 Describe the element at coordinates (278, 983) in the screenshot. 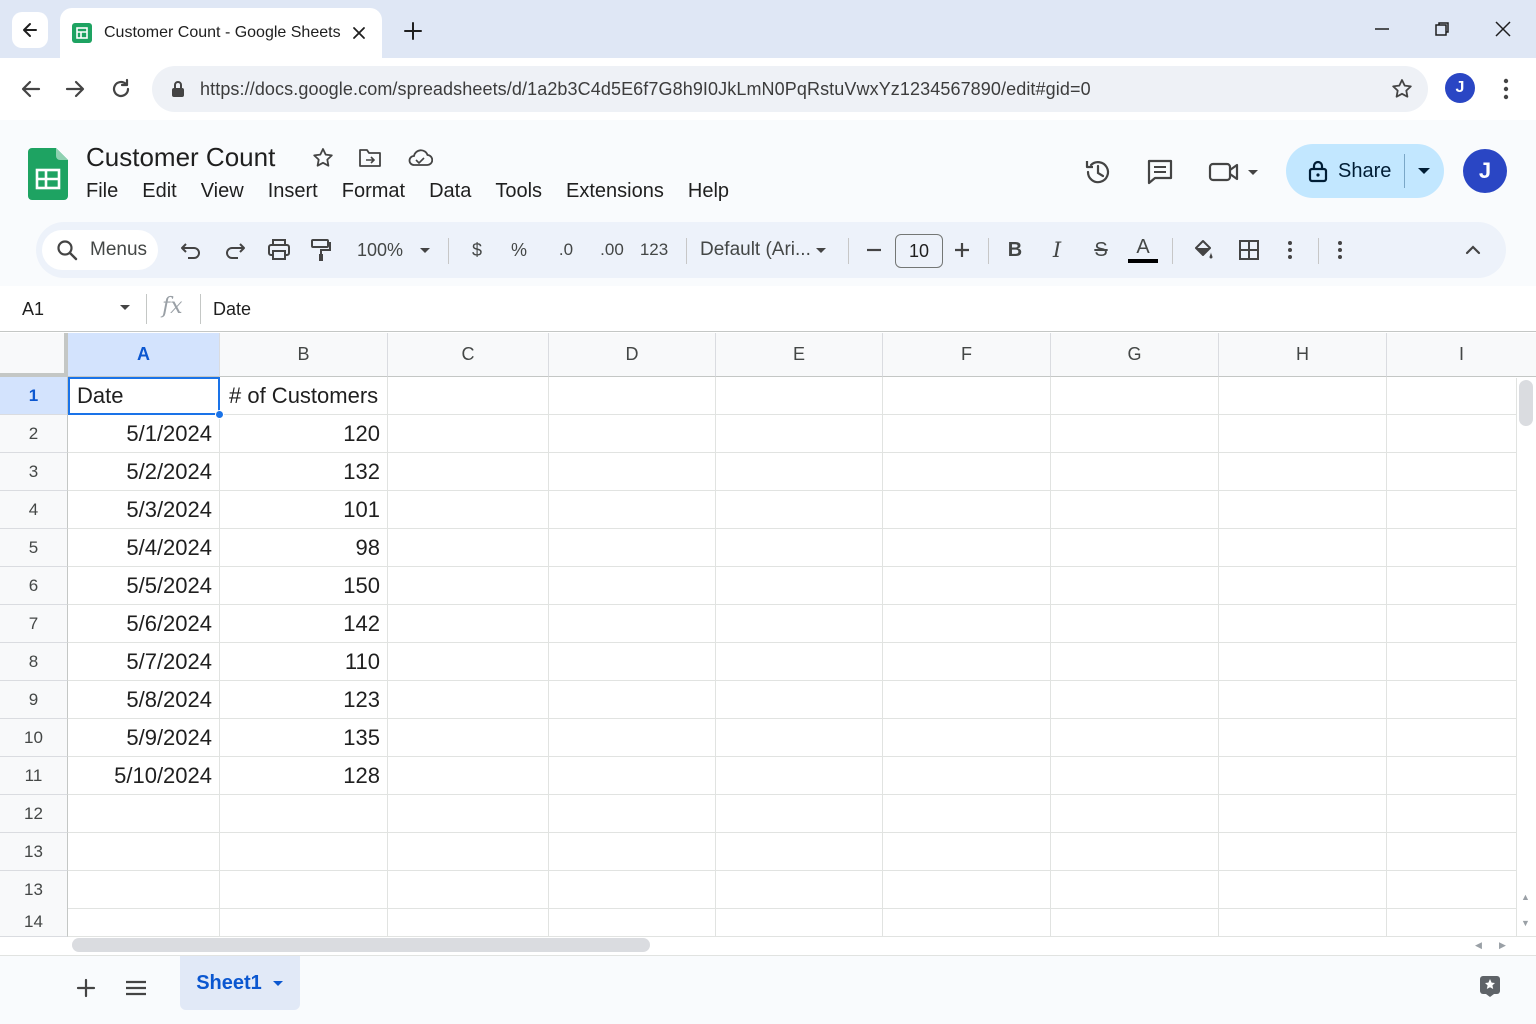

I see `chevron-down-icon` at that location.